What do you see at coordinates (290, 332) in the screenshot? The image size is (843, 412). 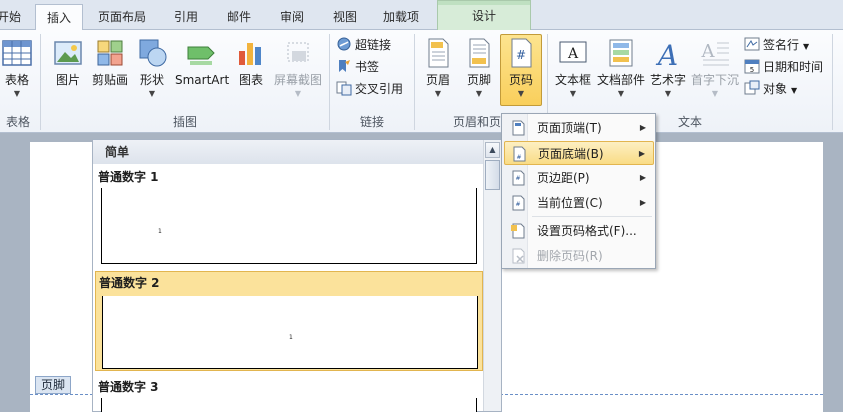 I see `gallery-item-preview: 1` at bounding box center [290, 332].